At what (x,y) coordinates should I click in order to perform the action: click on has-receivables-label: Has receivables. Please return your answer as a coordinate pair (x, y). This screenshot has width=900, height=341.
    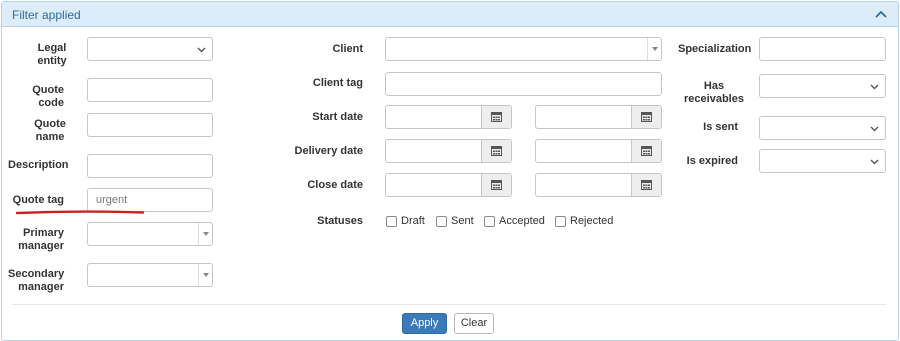
    Looking at the image, I should click on (714, 92).